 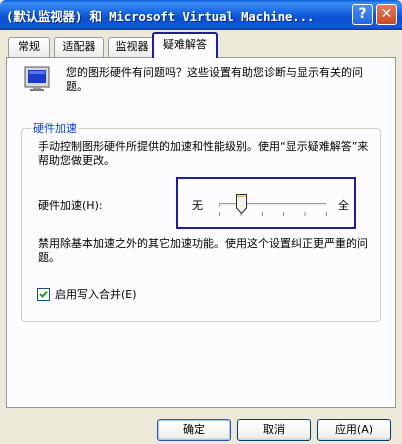 I want to click on intro-text: 您的图形硬件有问题吗？这些设置有助您诊断与显示有关的问题。, so click(x=214, y=79).